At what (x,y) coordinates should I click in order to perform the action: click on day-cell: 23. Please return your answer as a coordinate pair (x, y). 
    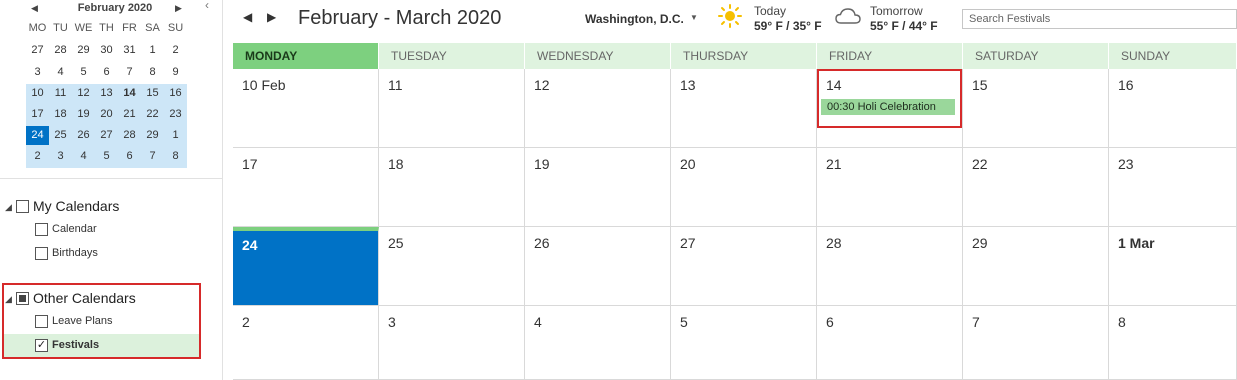
    Looking at the image, I should click on (1173, 187).